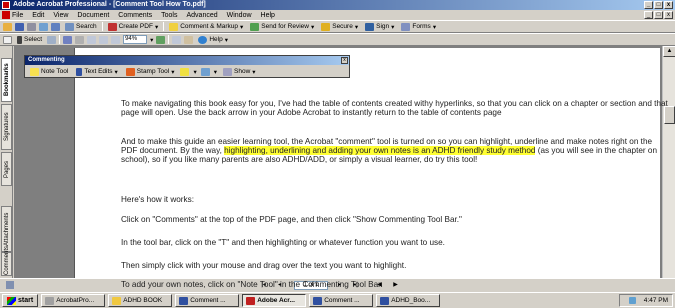  I want to click on taskbar-item-adhd-book: ADHD BOOK, so click(140, 300).